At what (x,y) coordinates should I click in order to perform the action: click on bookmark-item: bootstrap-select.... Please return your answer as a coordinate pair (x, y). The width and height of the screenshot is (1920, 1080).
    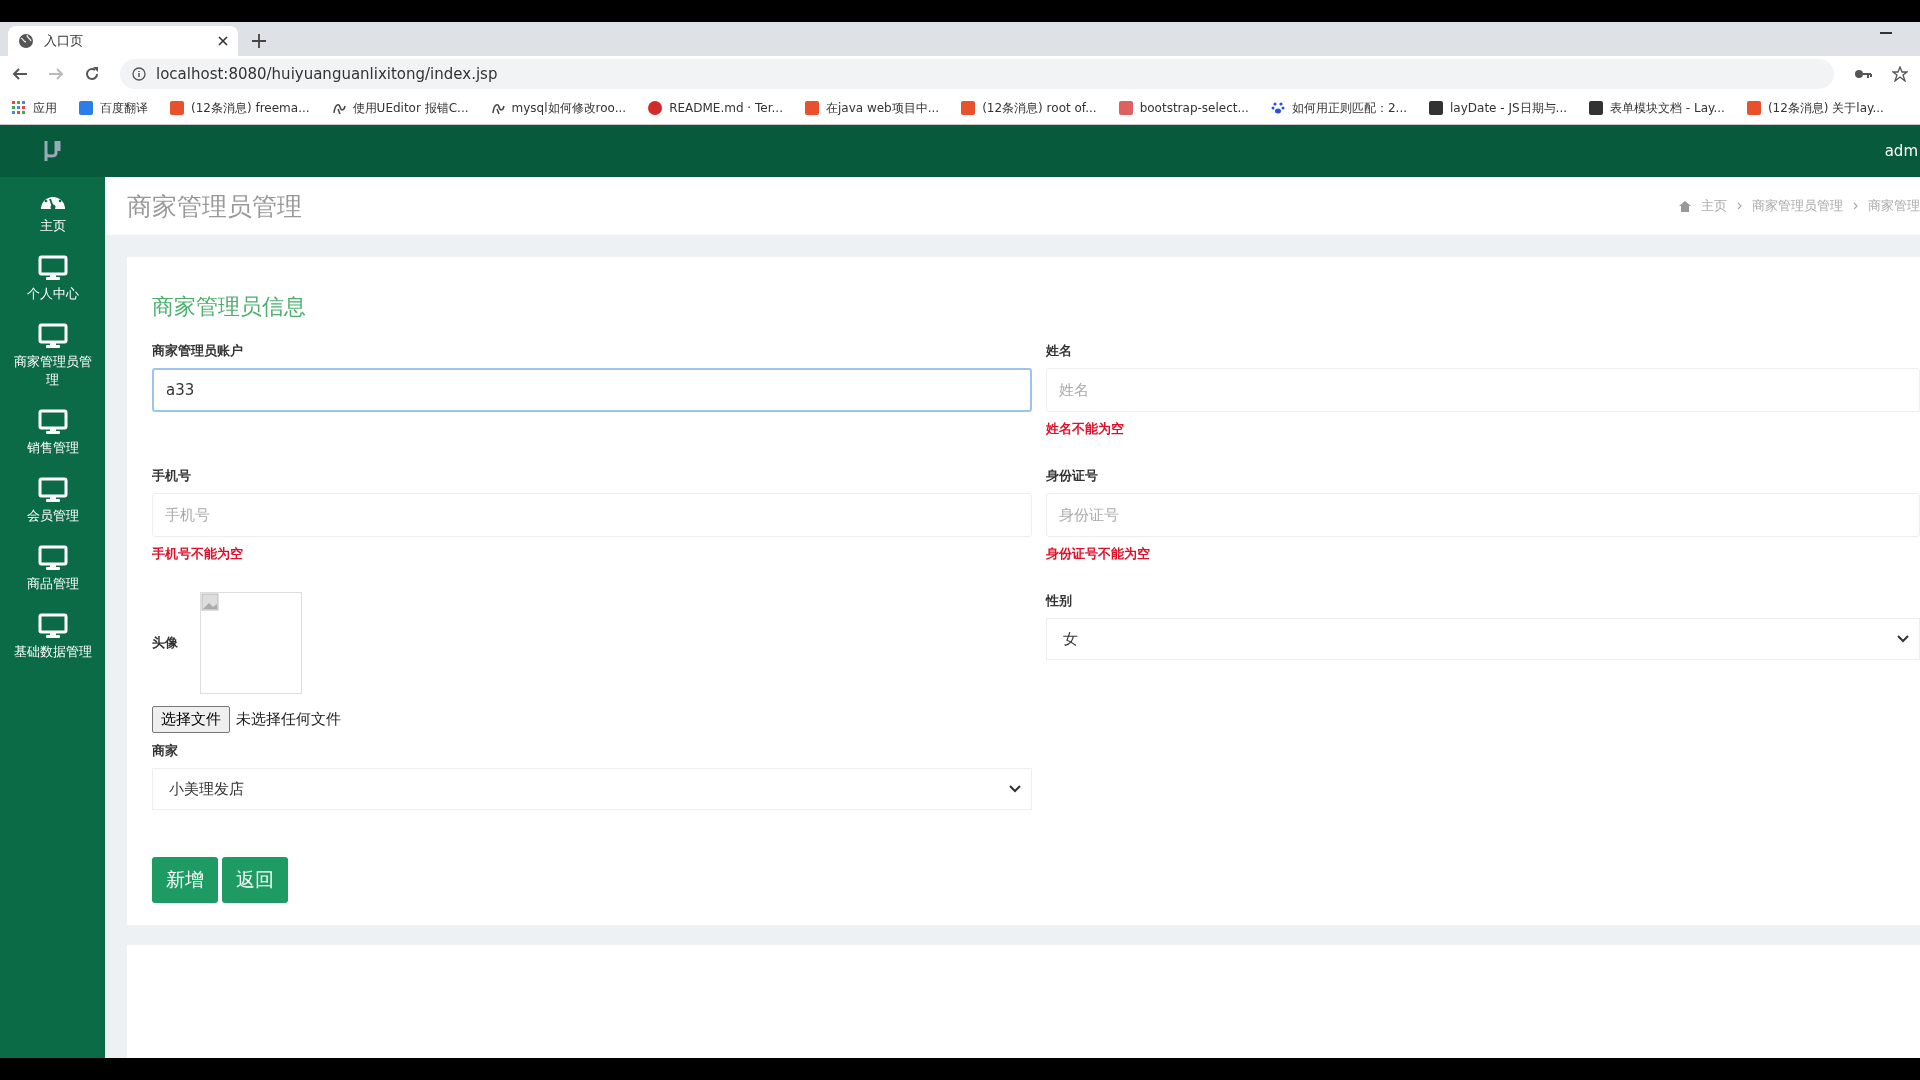
    Looking at the image, I should click on (1183, 108).